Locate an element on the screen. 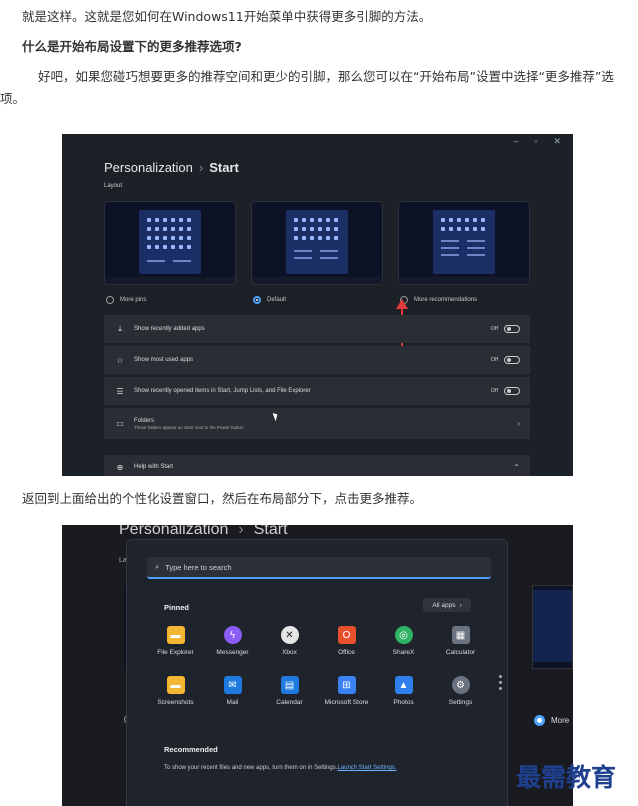 The height and width of the screenshot is (806, 638). maximize-icon: ▫ is located at coordinates (535, 141).